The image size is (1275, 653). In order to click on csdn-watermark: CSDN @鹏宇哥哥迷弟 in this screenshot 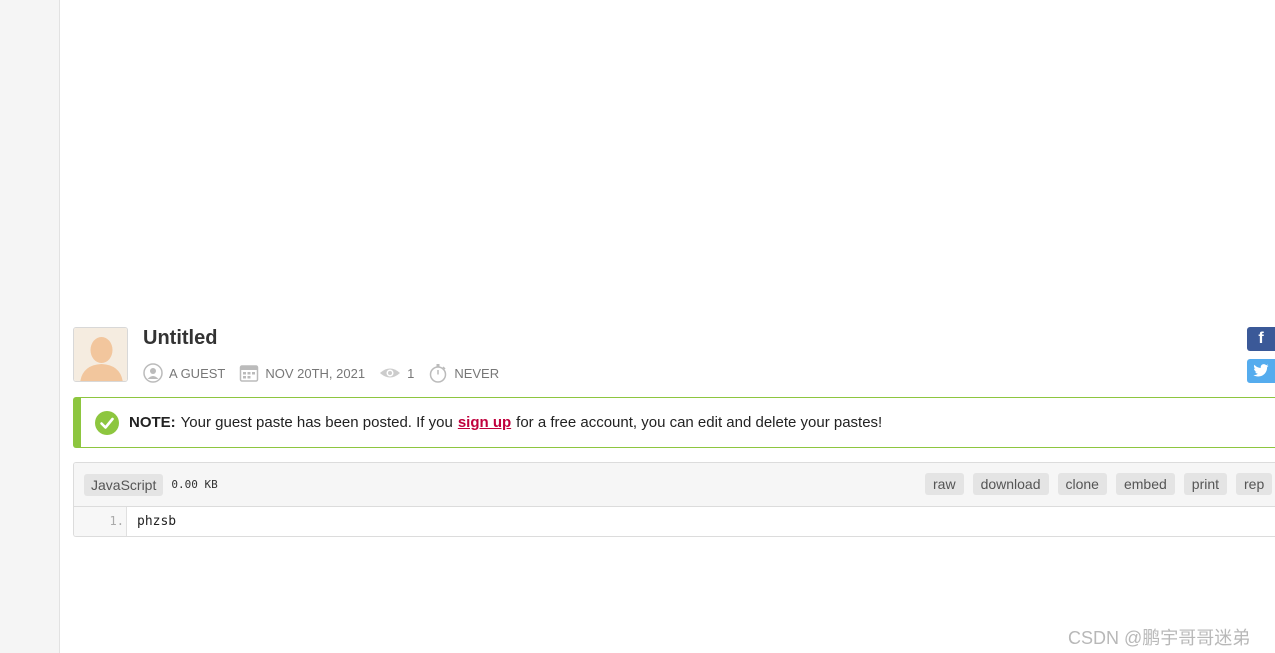, I will do `click(1159, 638)`.